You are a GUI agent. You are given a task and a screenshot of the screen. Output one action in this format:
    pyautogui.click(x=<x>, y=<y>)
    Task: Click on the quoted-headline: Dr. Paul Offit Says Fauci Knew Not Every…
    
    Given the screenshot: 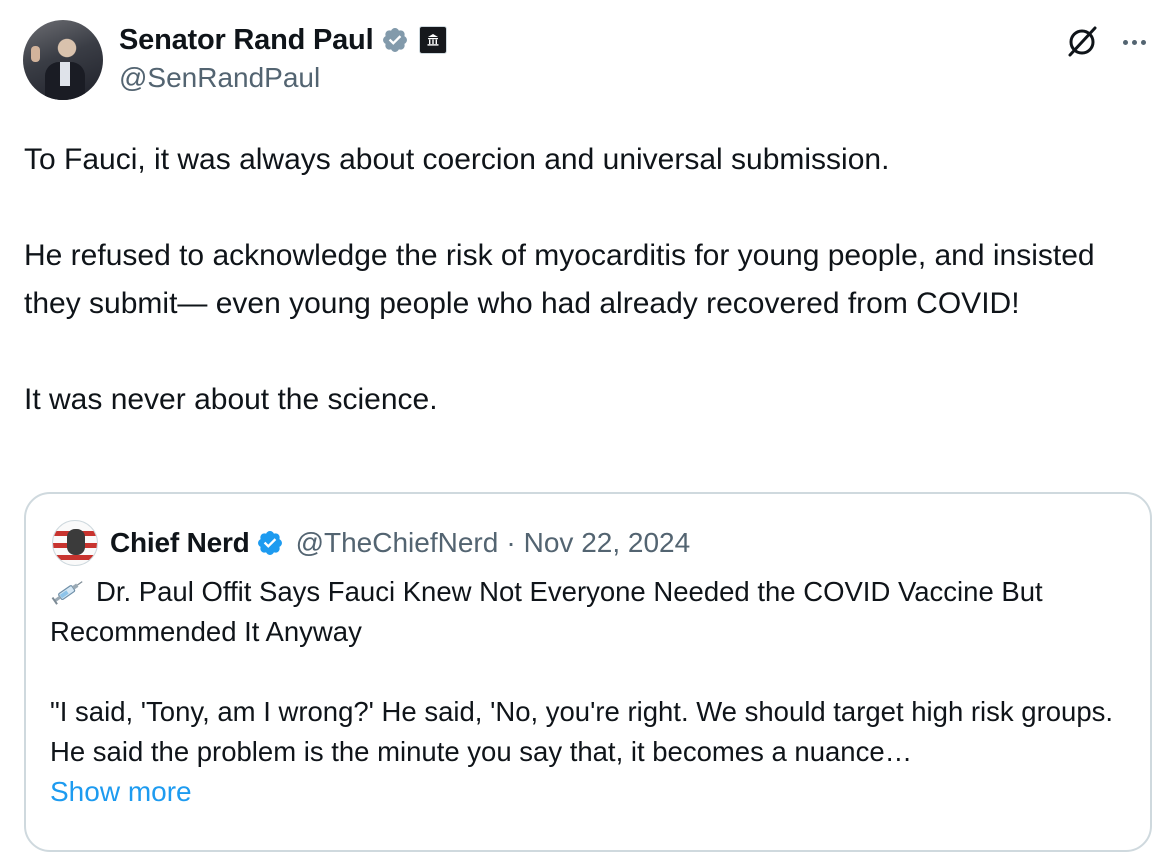 What is the action you would take?
    pyautogui.click(x=546, y=611)
    